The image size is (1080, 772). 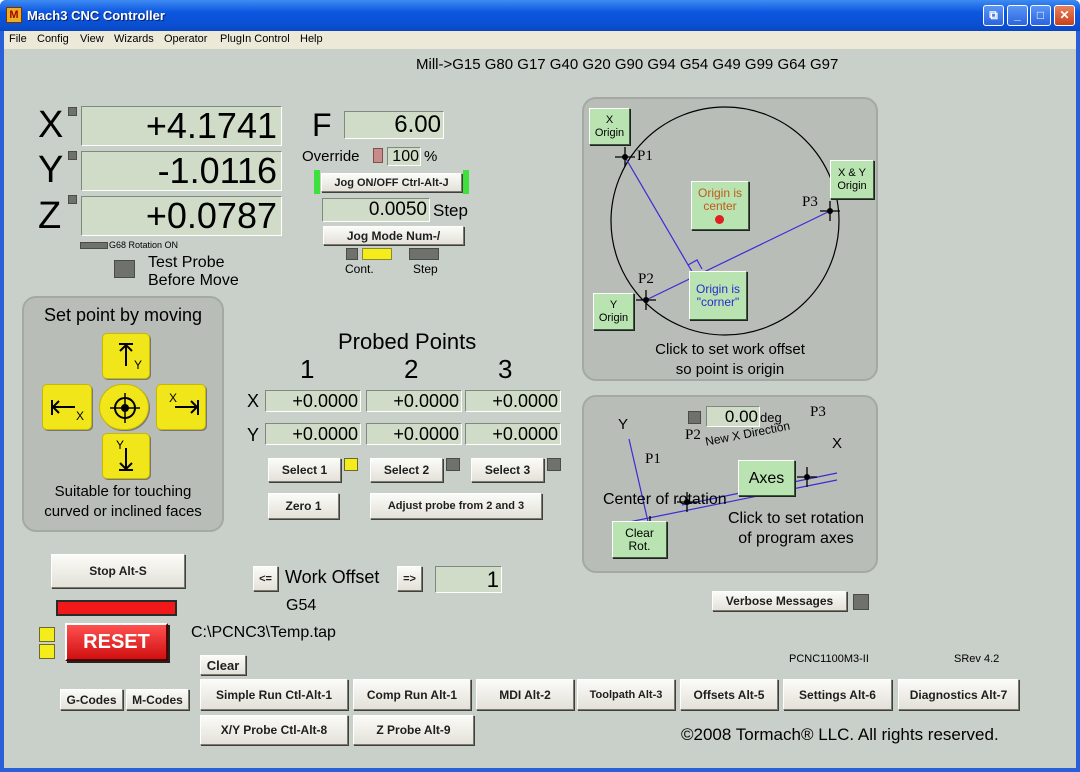 What do you see at coordinates (540, 15) in the screenshot?
I see `title-bar: M Mach3 CNC Controller ⧉ _ □ ✕` at bounding box center [540, 15].